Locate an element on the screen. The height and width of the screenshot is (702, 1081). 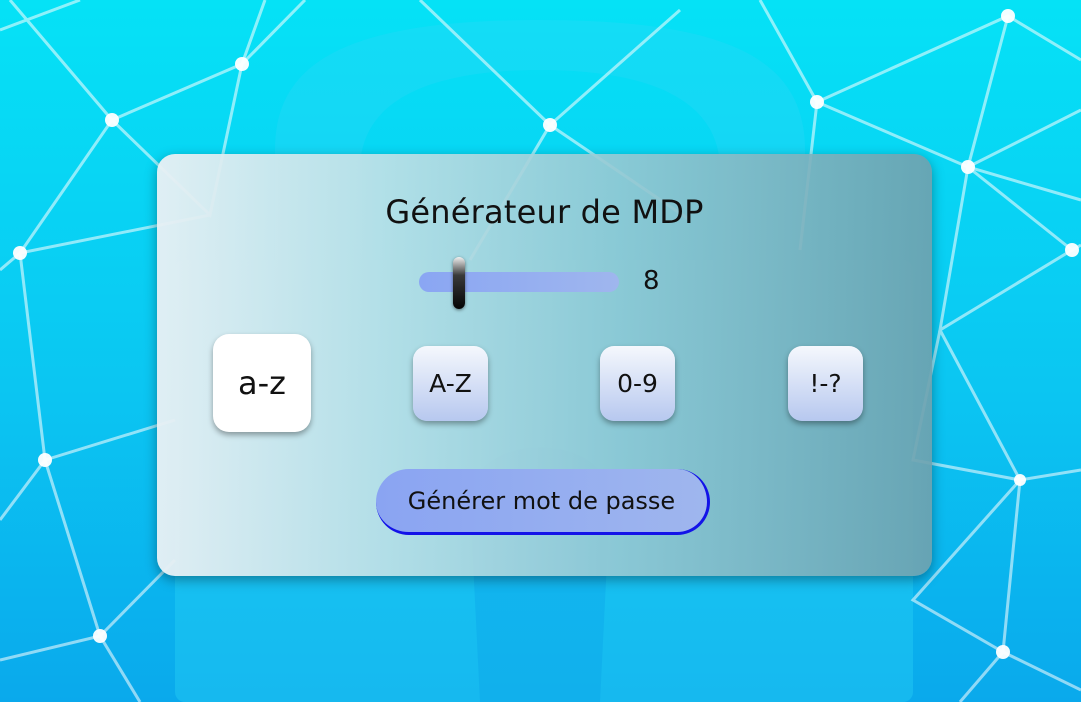
lowercase-toggle-button: a-z is located at coordinates (262, 383).